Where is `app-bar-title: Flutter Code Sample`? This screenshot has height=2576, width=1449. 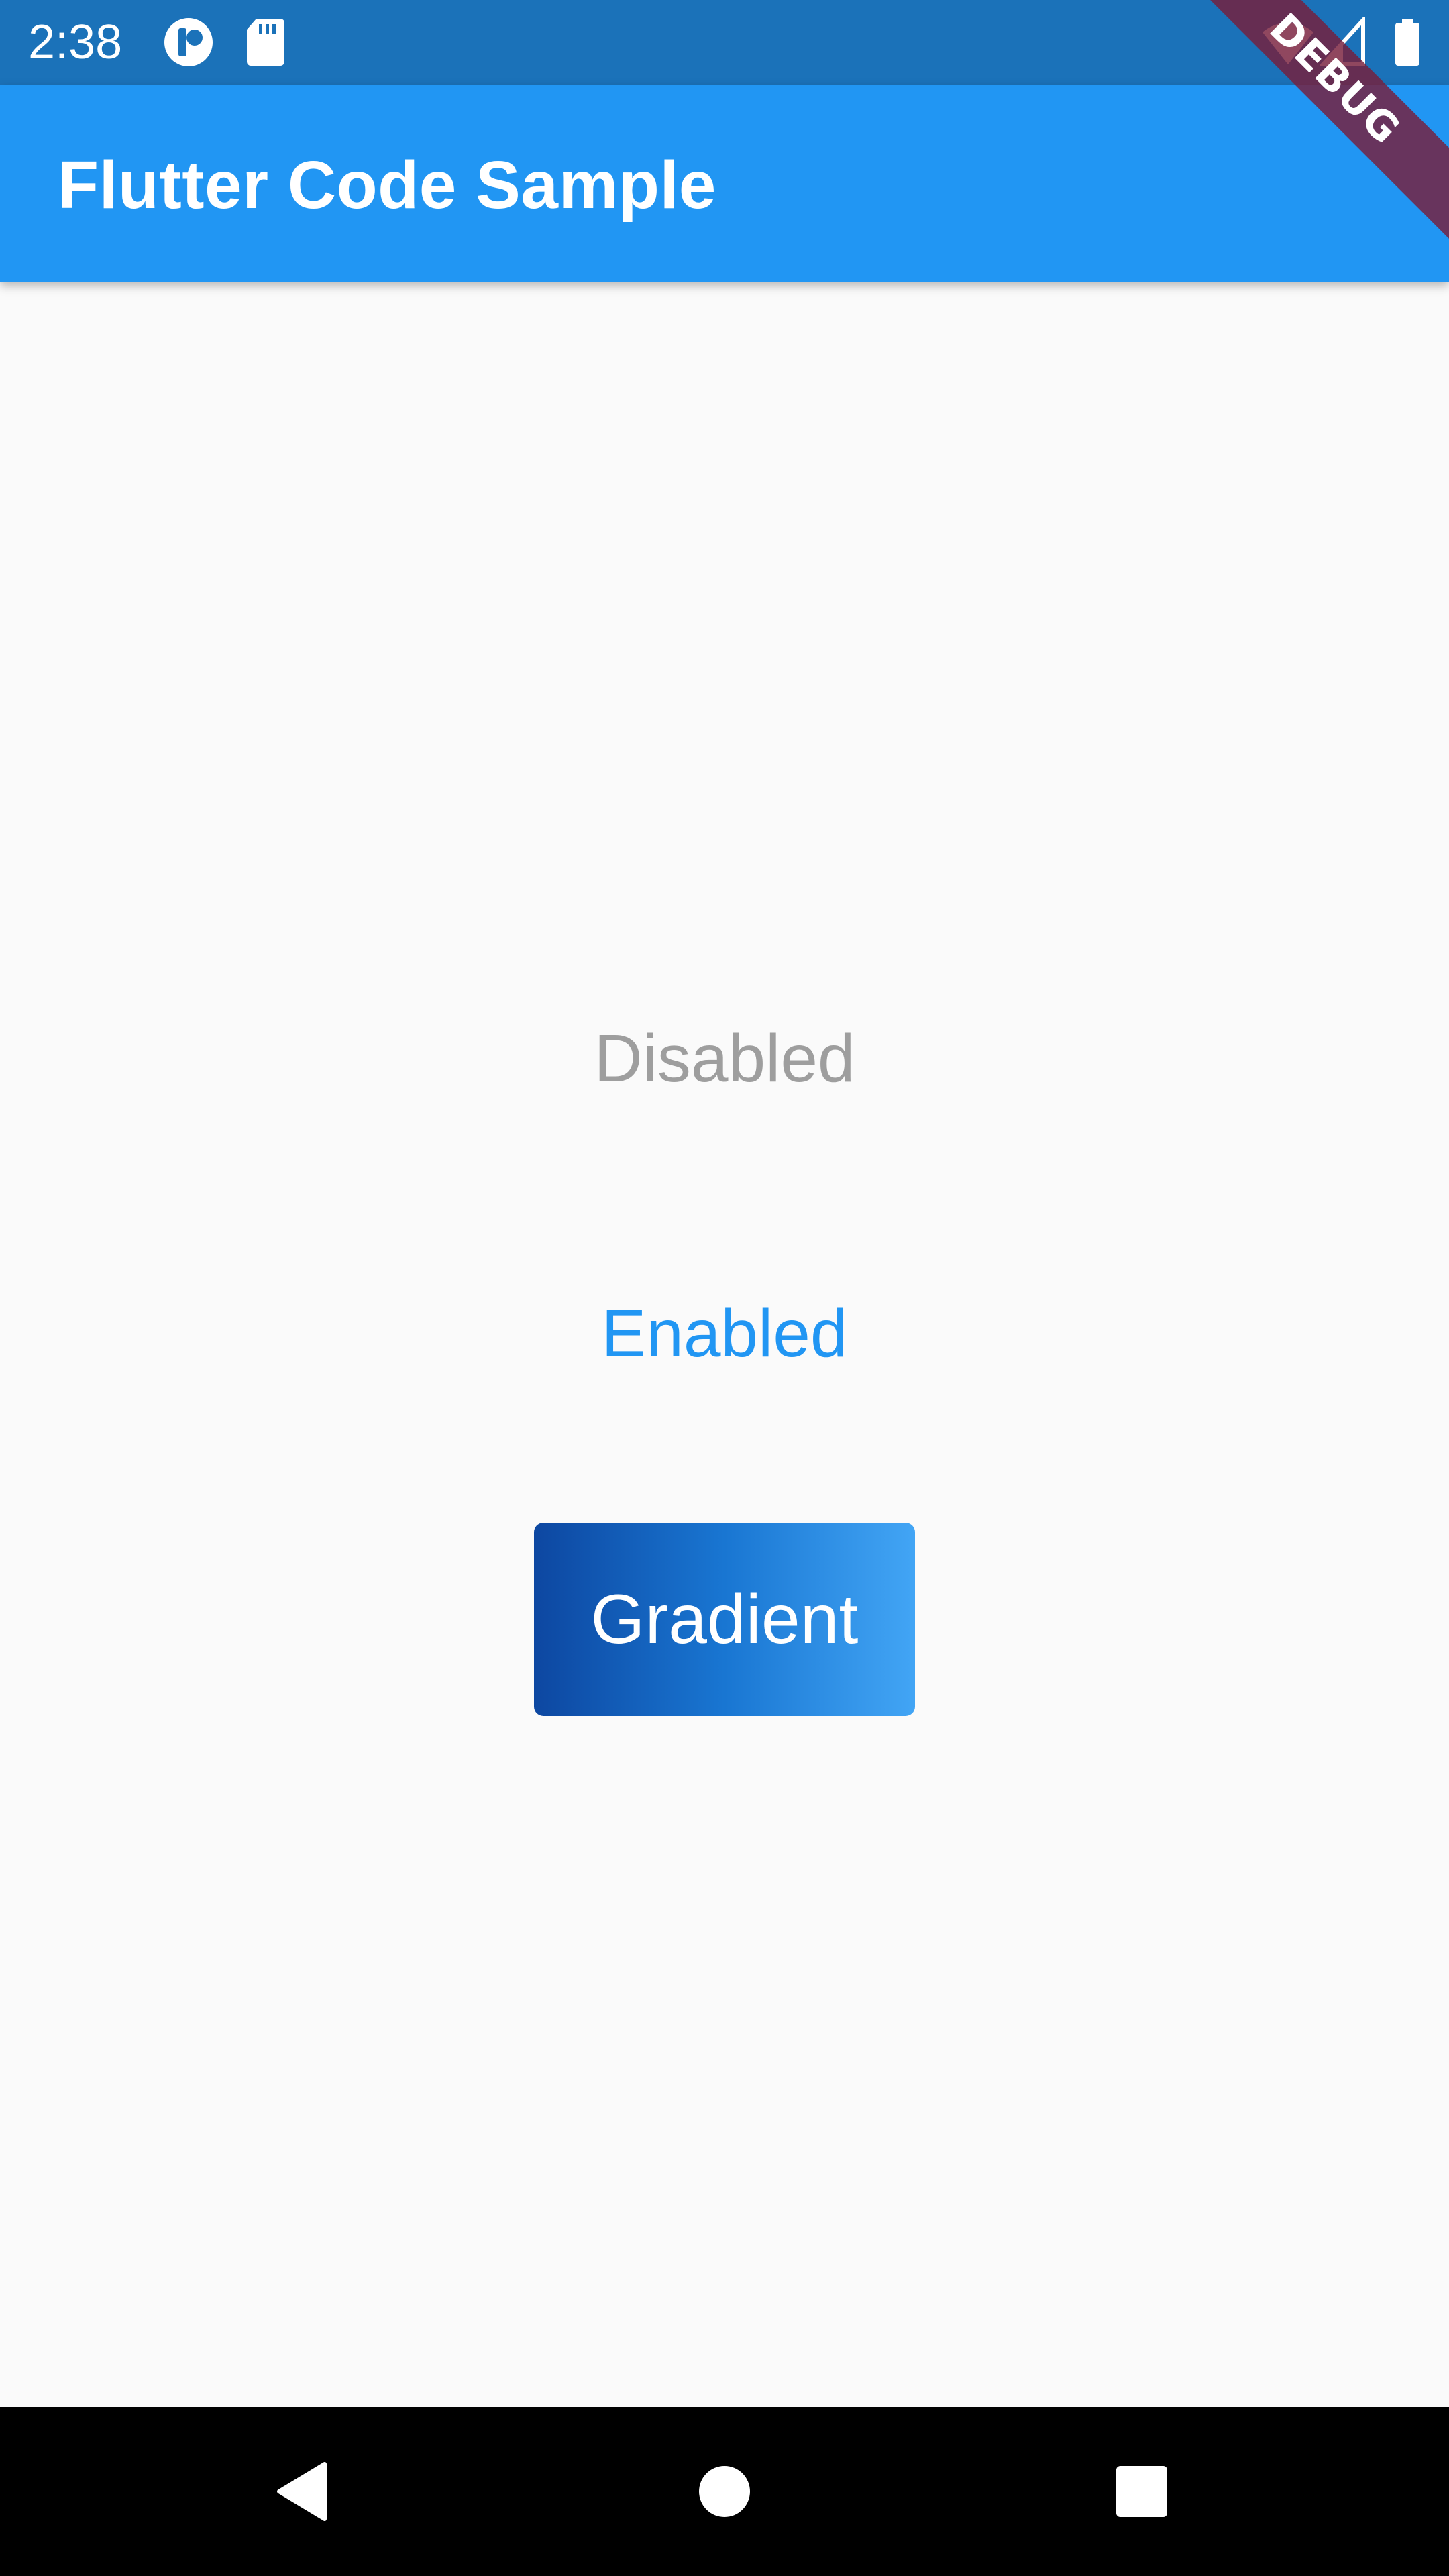 app-bar-title: Flutter Code Sample is located at coordinates (387, 185).